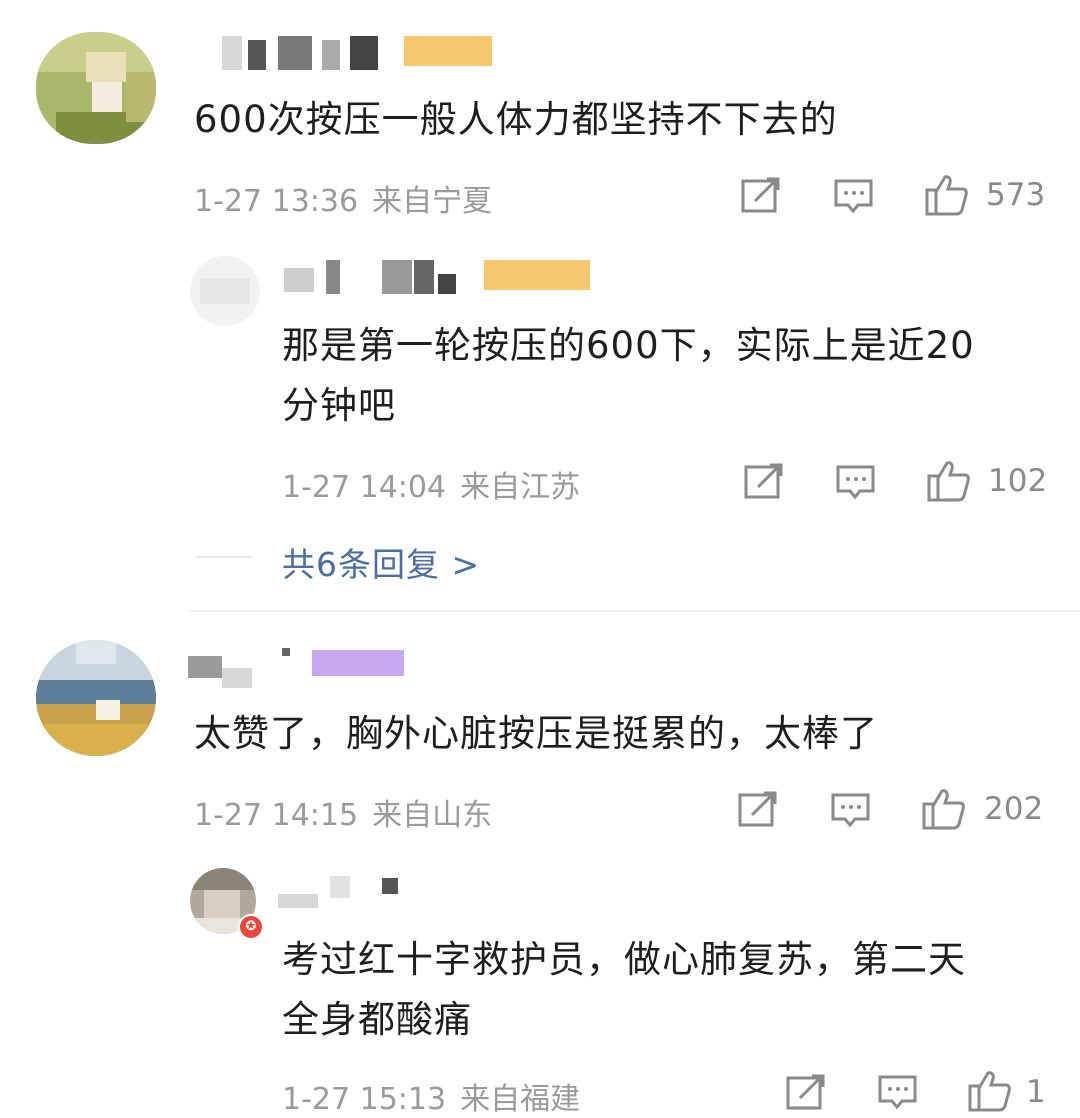 The height and width of the screenshot is (1118, 1080). I want to click on like-count: 1, so click(1036, 1092).